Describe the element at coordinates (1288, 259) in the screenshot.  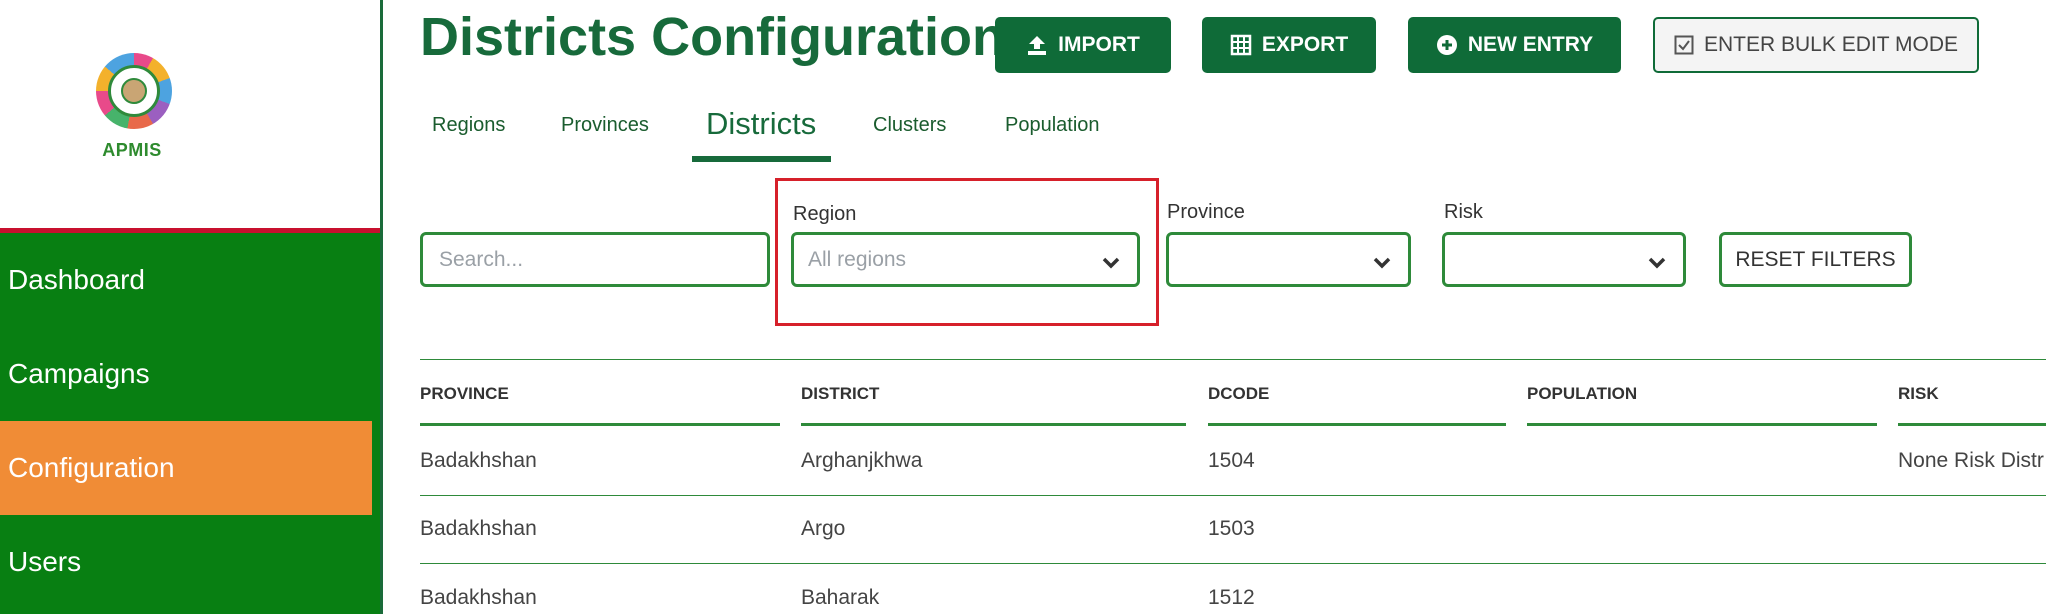
I see `province-select` at that location.